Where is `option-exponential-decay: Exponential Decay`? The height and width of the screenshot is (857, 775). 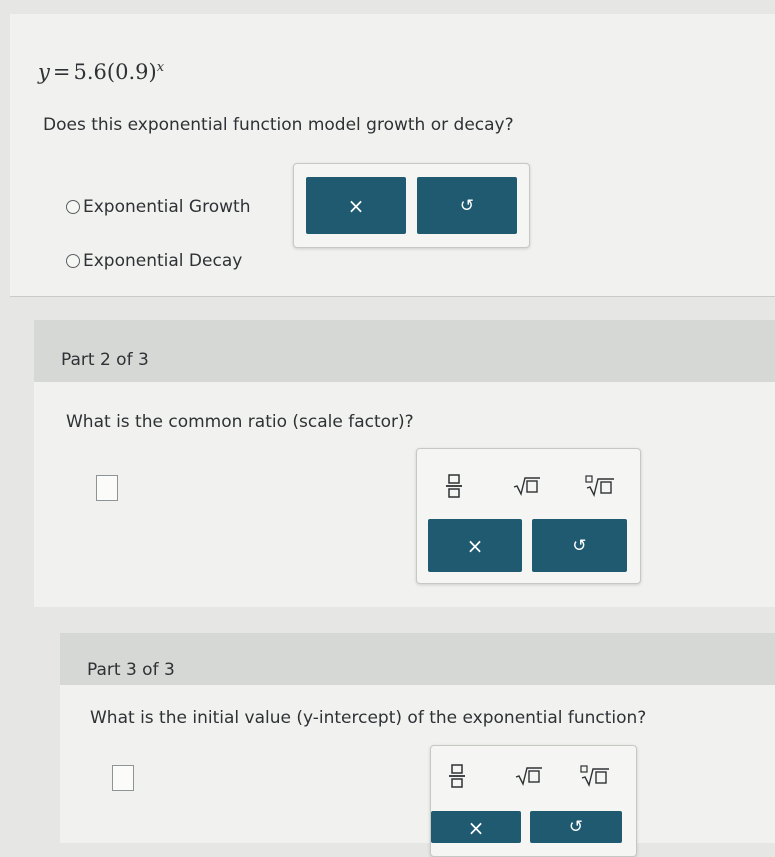
option-exponential-decay: Exponential Decay is located at coordinates (162, 261).